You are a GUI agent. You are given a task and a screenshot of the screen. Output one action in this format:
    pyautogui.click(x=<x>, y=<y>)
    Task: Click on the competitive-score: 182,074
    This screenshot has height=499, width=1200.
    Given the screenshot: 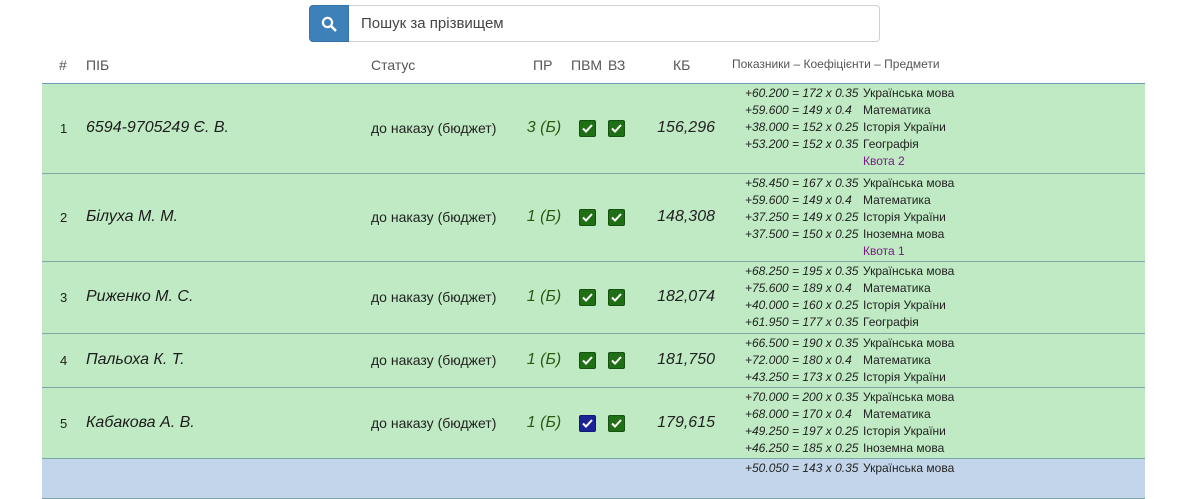 What is the action you would take?
    pyautogui.click(x=686, y=296)
    